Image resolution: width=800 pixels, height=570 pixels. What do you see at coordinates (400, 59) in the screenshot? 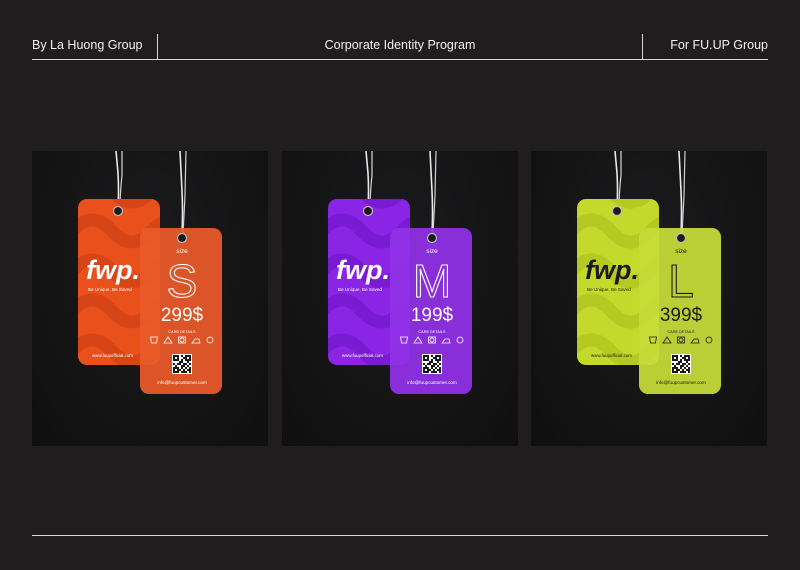
I see `header-rule` at bounding box center [400, 59].